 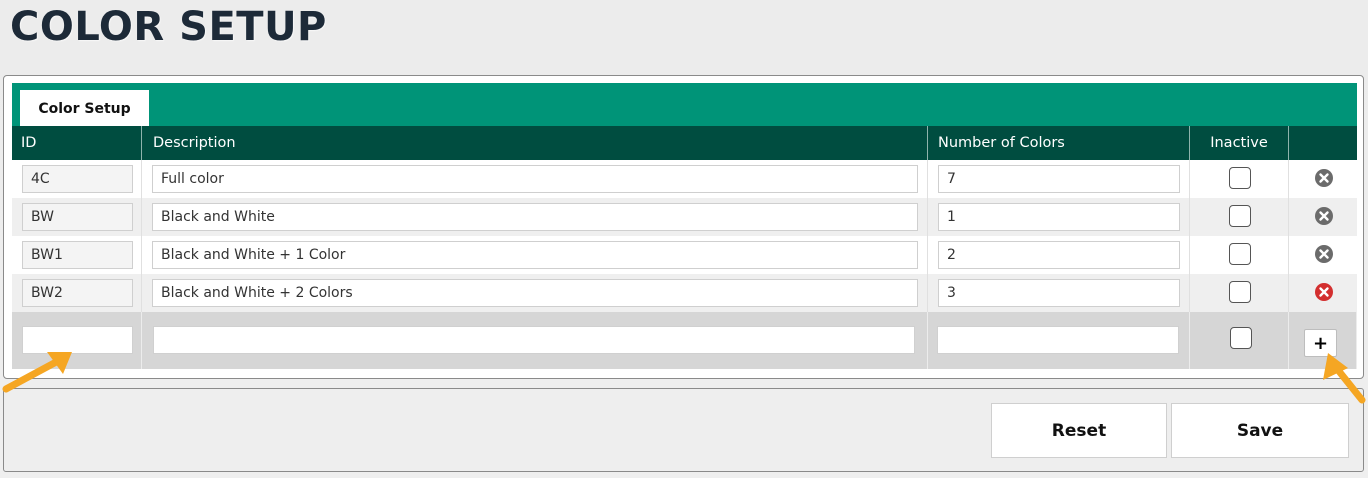 What do you see at coordinates (1059, 255) in the screenshot?
I see `number-of-colors-field: 2` at bounding box center [1059, 255].